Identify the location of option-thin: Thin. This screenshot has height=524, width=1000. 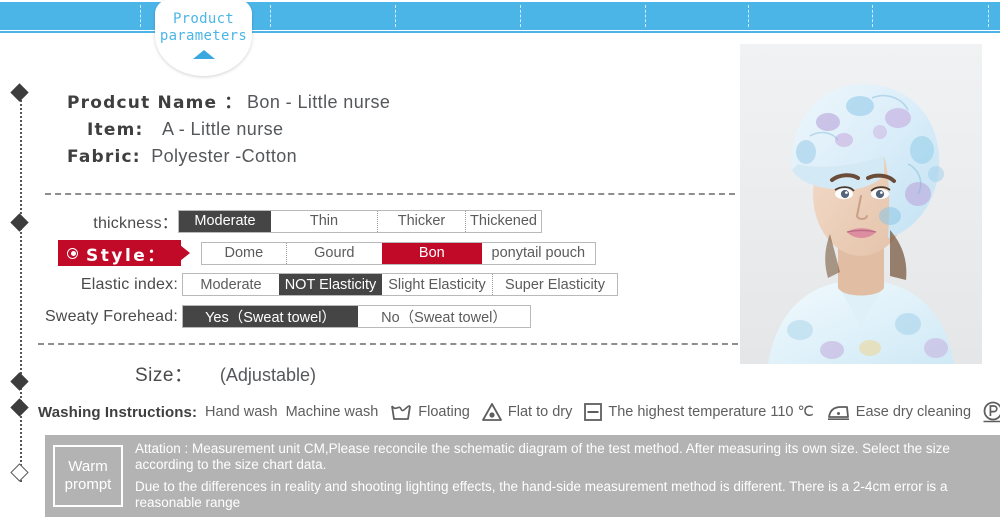
(324, 221).